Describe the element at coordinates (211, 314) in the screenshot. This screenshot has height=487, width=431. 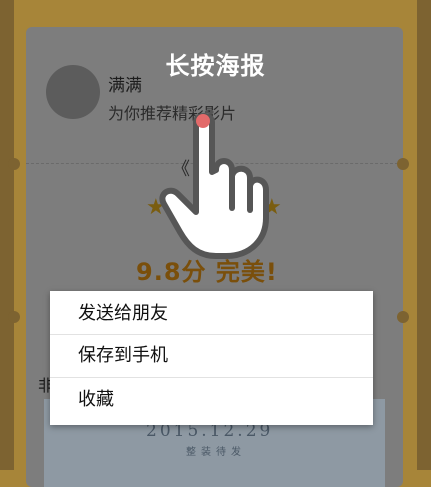
I see `menu-item-send-to-friend: 发送给朋友` at that location.